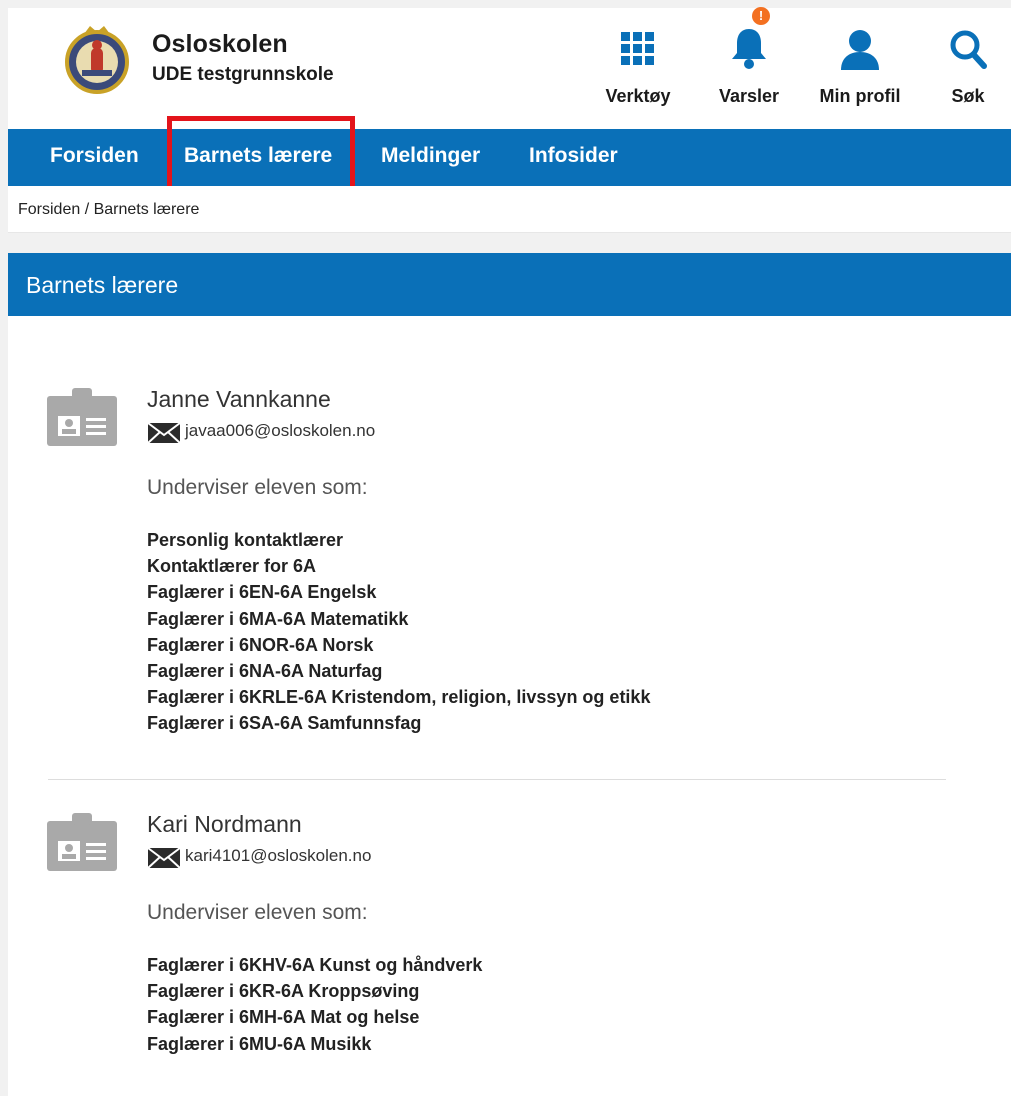 The image size is (1011, 1096). Describe the element at coordinates (262, 592) in the screenshot. I see `role-item: Faglærer i 6EN-6A Engelsk` at that location.